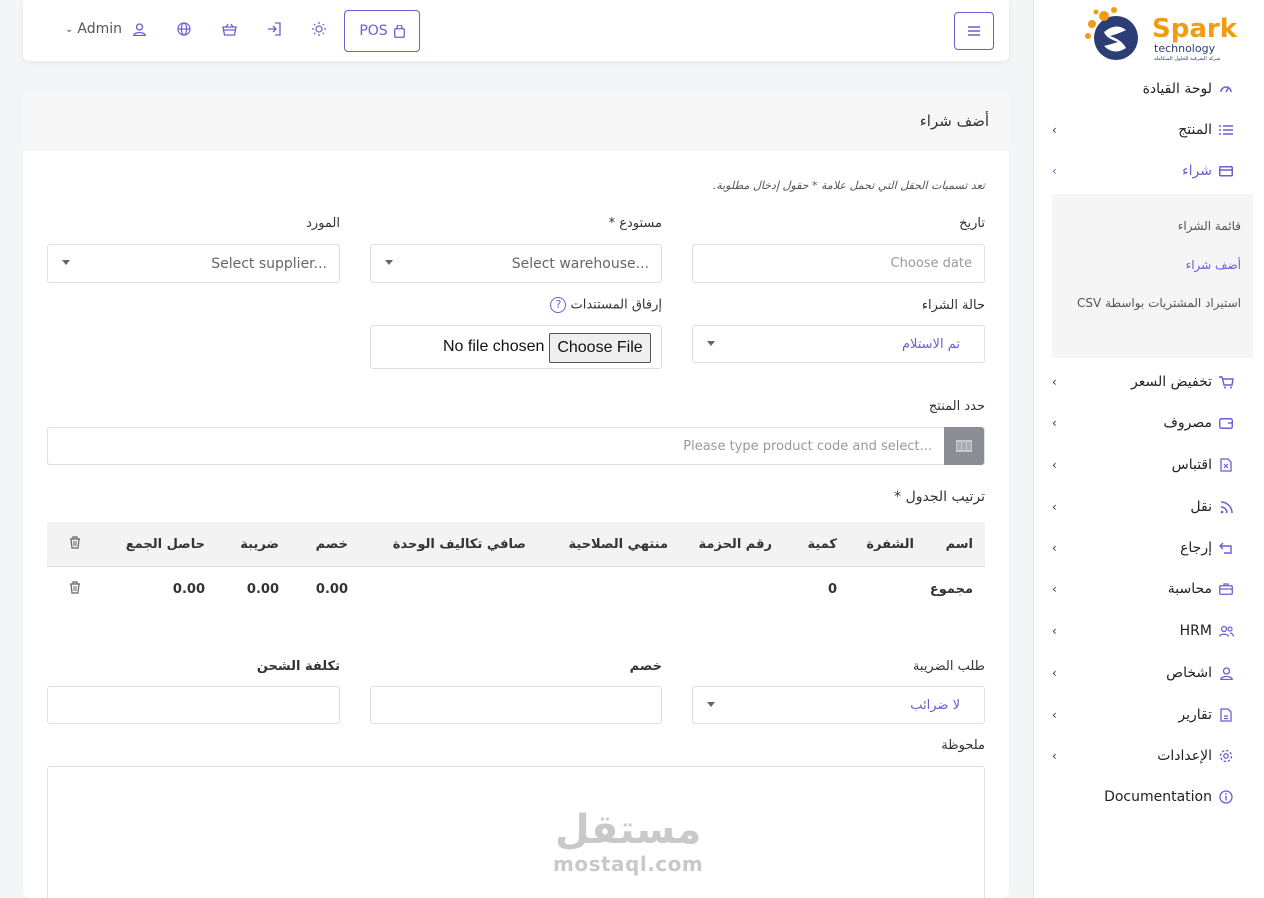 The width and height of the screenshot is (1264, 898). I want to click on watermark: مستقل mostaql.com, so click(628, 842).